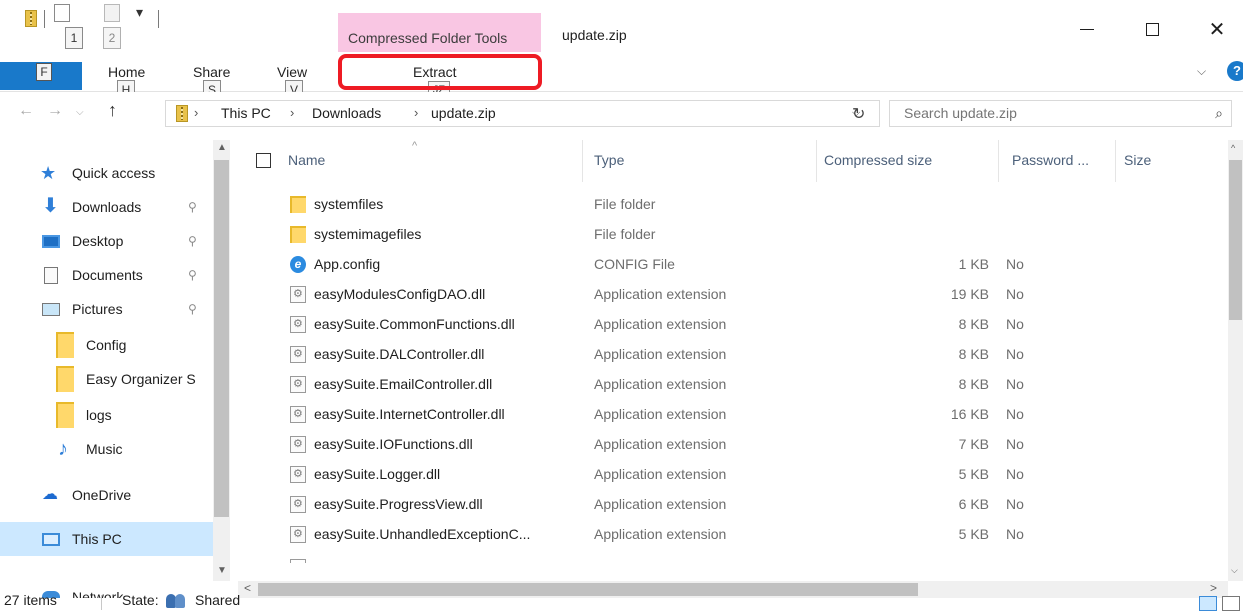 The height and width of the screenshot is (611, 1243). What do you see at coordinates (292, 72) in the screenshot?
I see `tab-view: View` at bounding box center [292, 72].